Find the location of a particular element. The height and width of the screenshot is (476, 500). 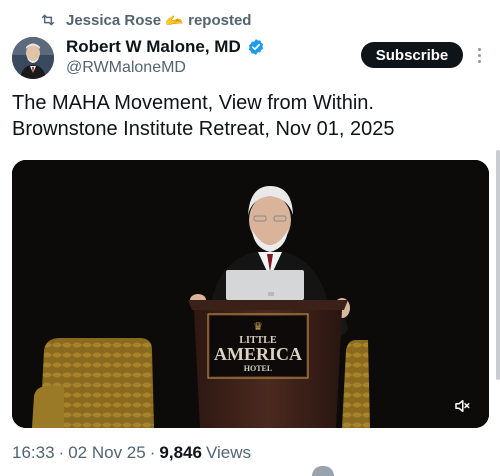

author-name-row: Robert W Malone, MD is located at coordinates (165, 47).